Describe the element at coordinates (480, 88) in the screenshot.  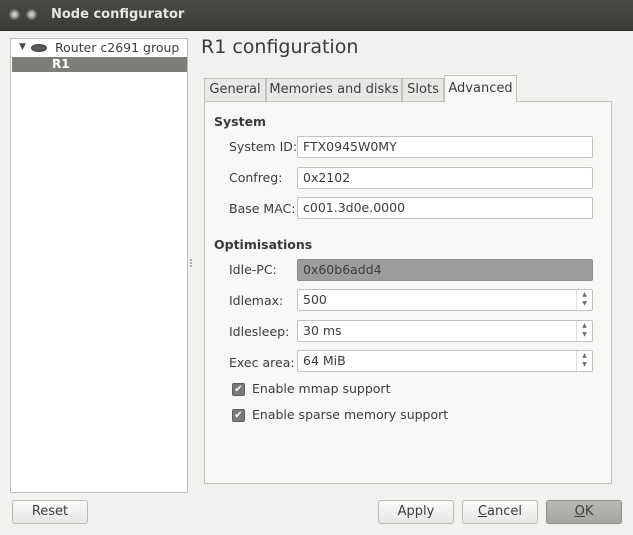
I see `tab-advanced: Advanced` at that location.